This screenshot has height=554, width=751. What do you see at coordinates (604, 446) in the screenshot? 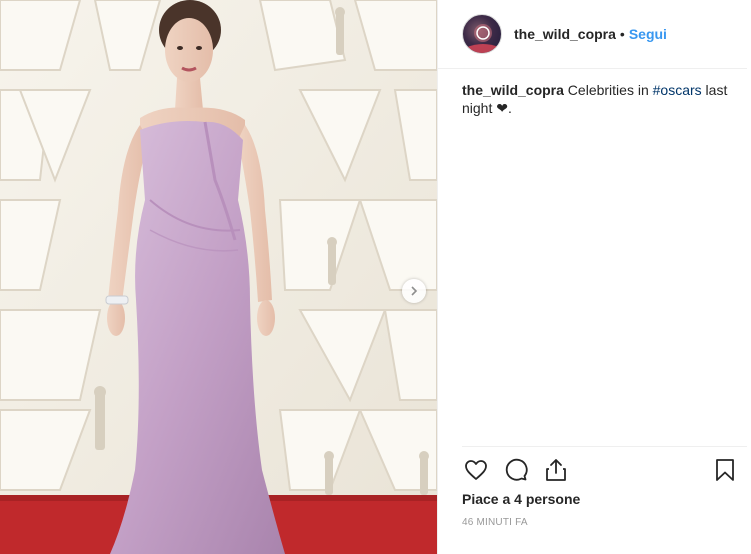
I see `actions-divider` at bounding box center [604, 446].